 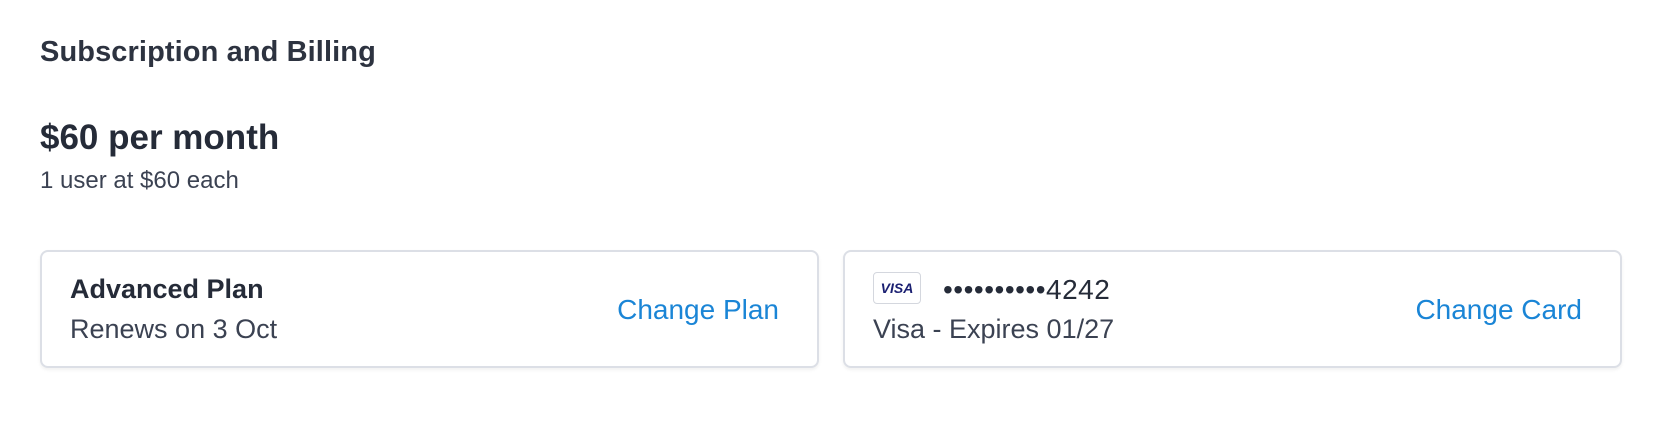 I want to click on section-title: Subscription and Billing, so click(x=208, y=52).